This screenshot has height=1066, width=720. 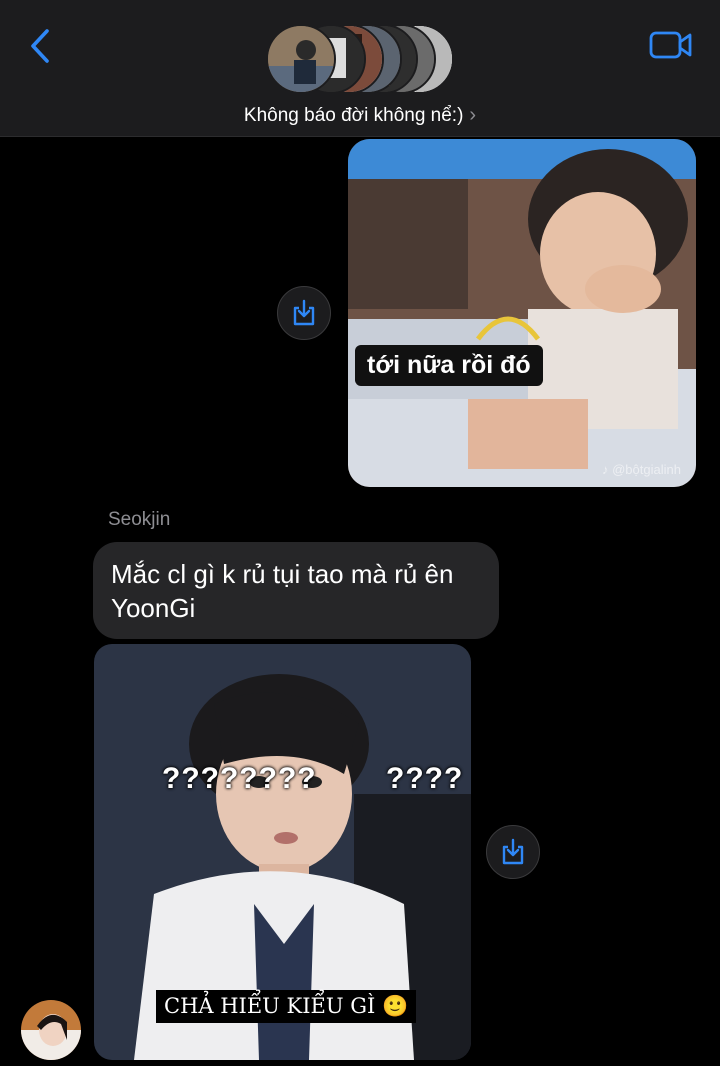 What do you see at coordinates (353, 115) in the screenshot?
I see `group-title-text: Không báo đời không nể:)` at bounding box center [353, 115].